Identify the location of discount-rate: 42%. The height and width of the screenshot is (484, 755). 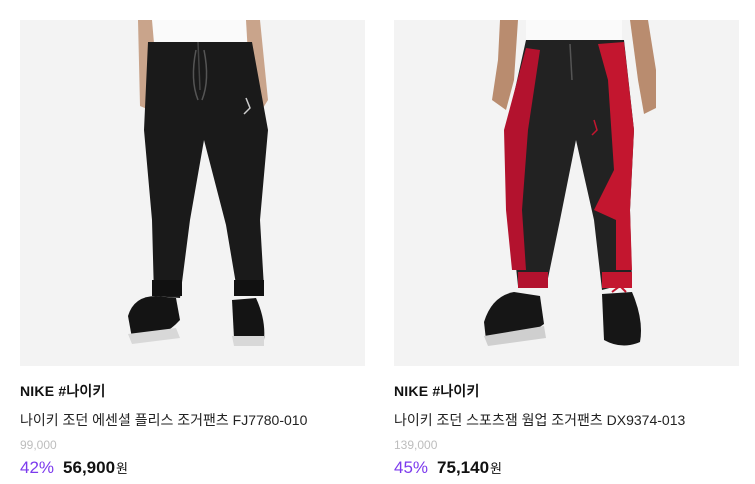
(37, 467).